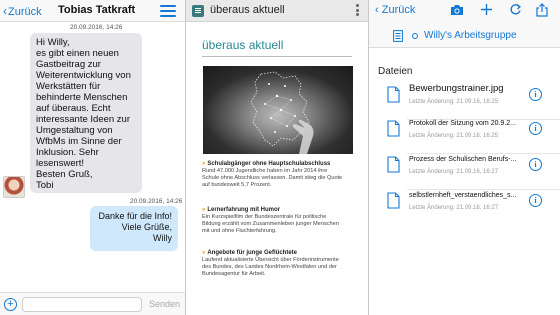 The image size is (560, 315). What do you see at coordinates (83, 119) in the screenshot?
I see `message-line: interessante Ideen zur` at bounding box center [83, 119].